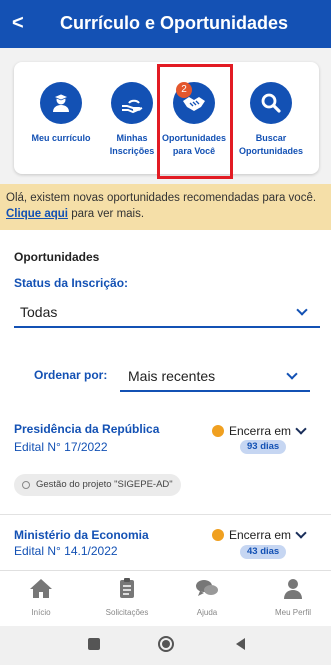 Image resolution: width=331 pixels, height=665 pixels. I want to click on system-navigation-bar, so click(165, 645).